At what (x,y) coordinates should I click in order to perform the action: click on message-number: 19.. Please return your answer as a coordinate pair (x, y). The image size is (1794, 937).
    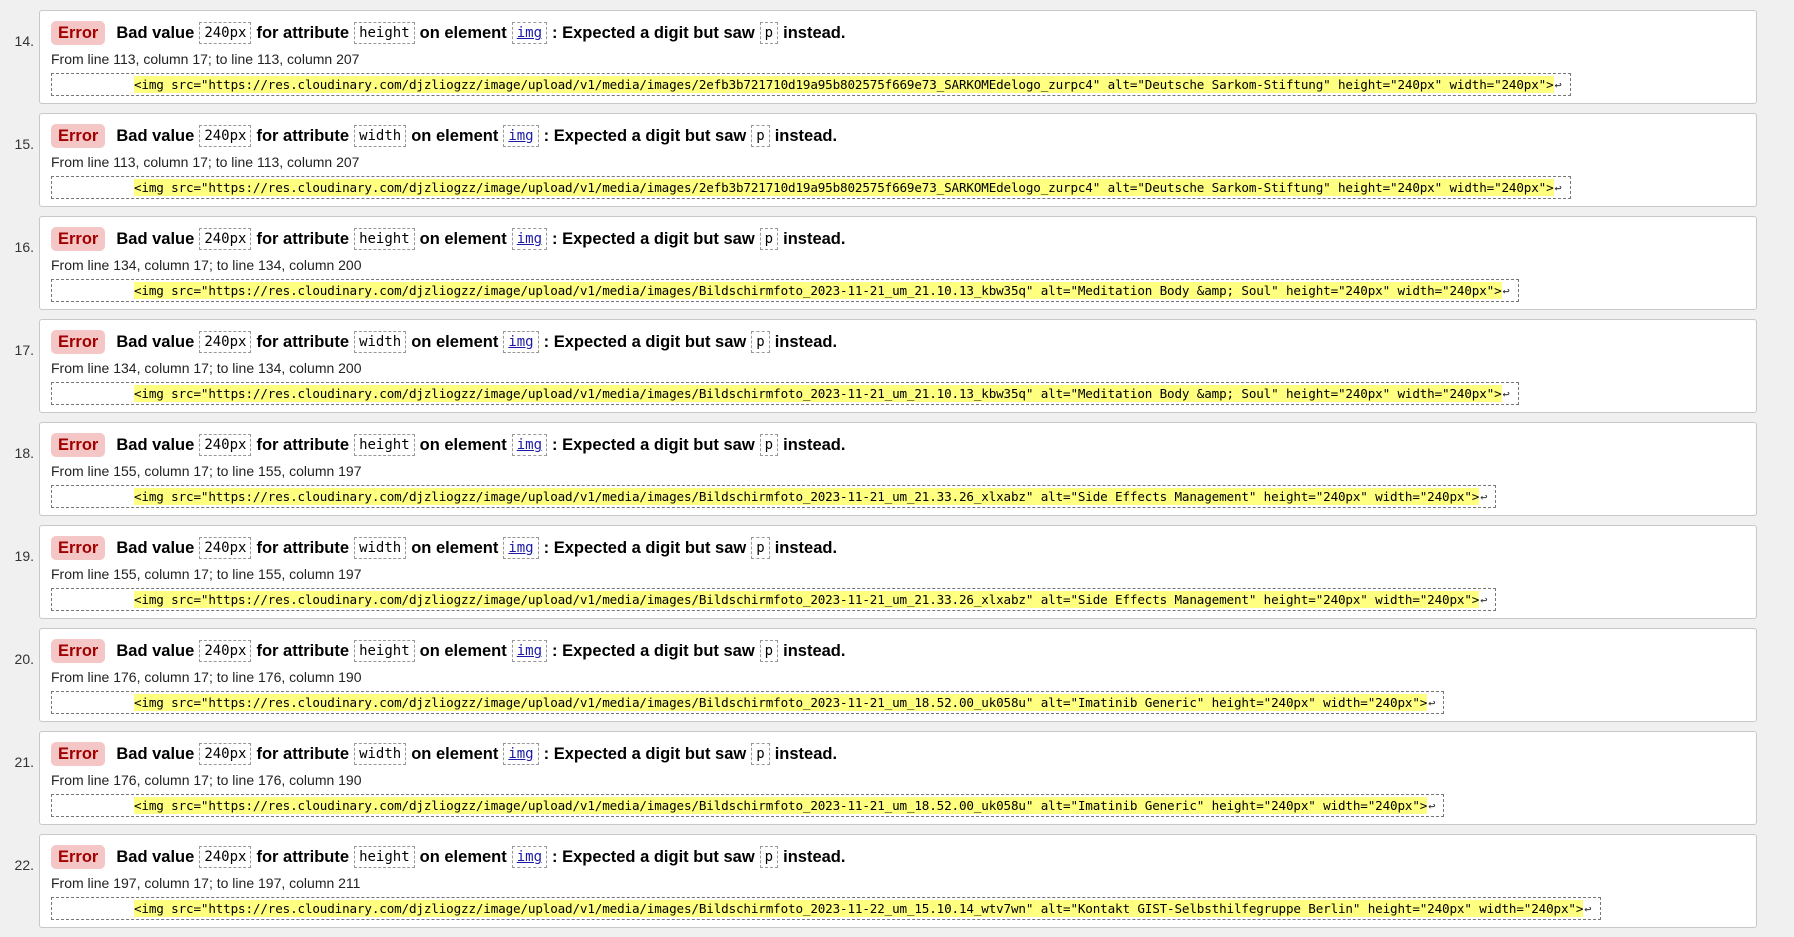
    Looking at the image, I should click on (24, 556).